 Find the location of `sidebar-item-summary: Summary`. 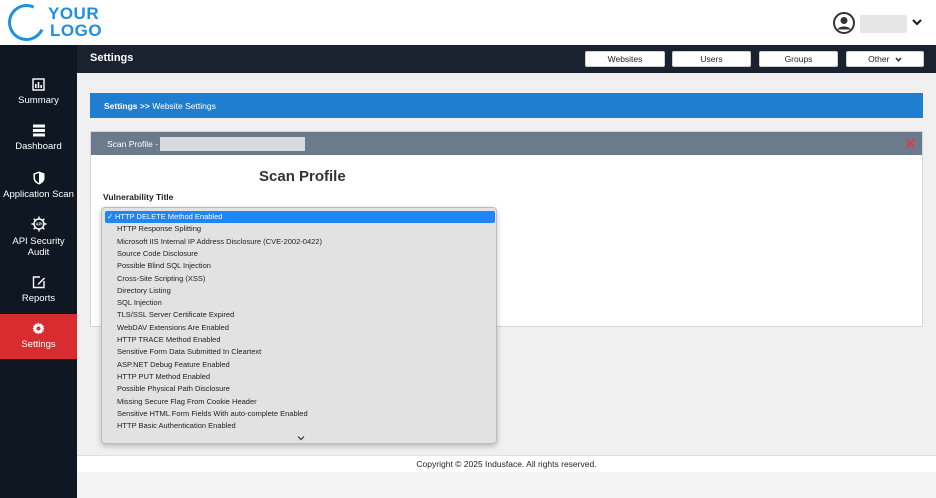

sidebar-item-summary: Summary is located at coordinates (38, 100).